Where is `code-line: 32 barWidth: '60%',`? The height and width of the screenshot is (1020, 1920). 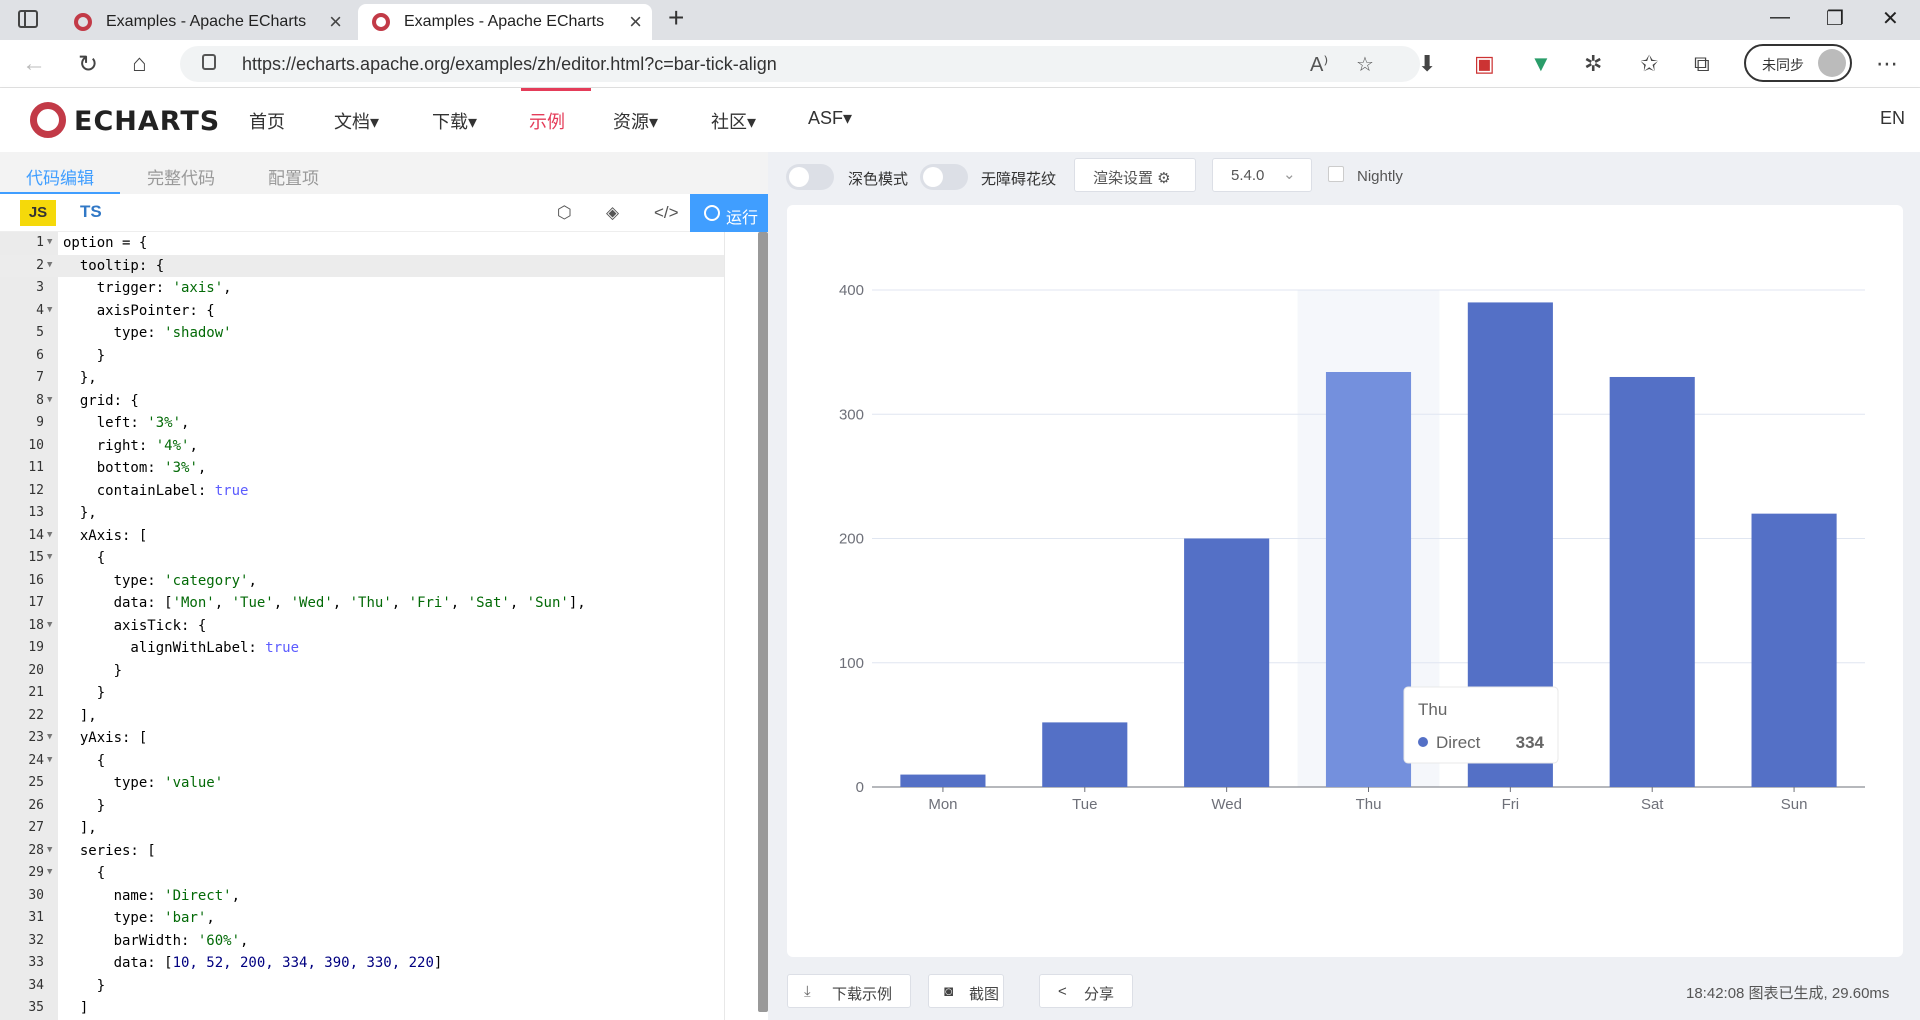
code-line: 32 barWidth: '60%', is located at coordinates (362, 941).